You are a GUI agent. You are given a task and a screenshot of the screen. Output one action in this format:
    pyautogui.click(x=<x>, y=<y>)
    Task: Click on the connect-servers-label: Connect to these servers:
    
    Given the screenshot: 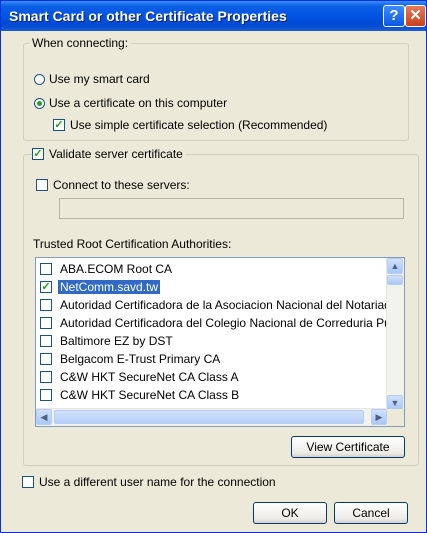 What is the action you would take?
    pyautogui.click(x=121, y=185)
    